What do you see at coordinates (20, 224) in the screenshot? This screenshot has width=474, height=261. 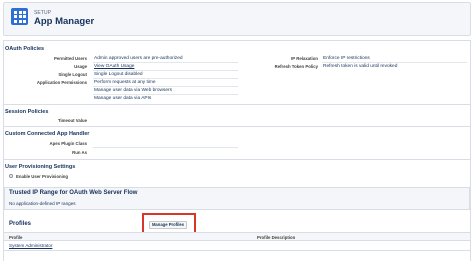 I see `section-title-profiles: Profiles` at bounding box center [20, 224].